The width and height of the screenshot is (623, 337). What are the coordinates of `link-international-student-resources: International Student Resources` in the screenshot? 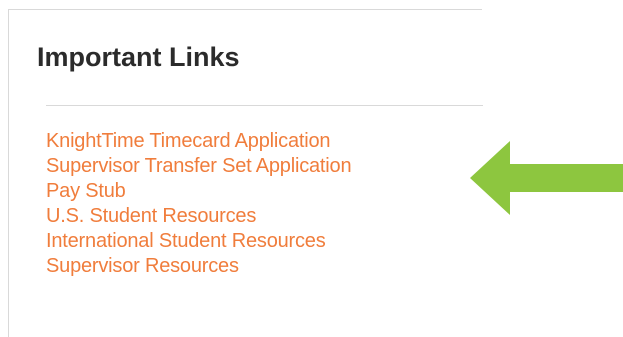 It's located at (186, 241).